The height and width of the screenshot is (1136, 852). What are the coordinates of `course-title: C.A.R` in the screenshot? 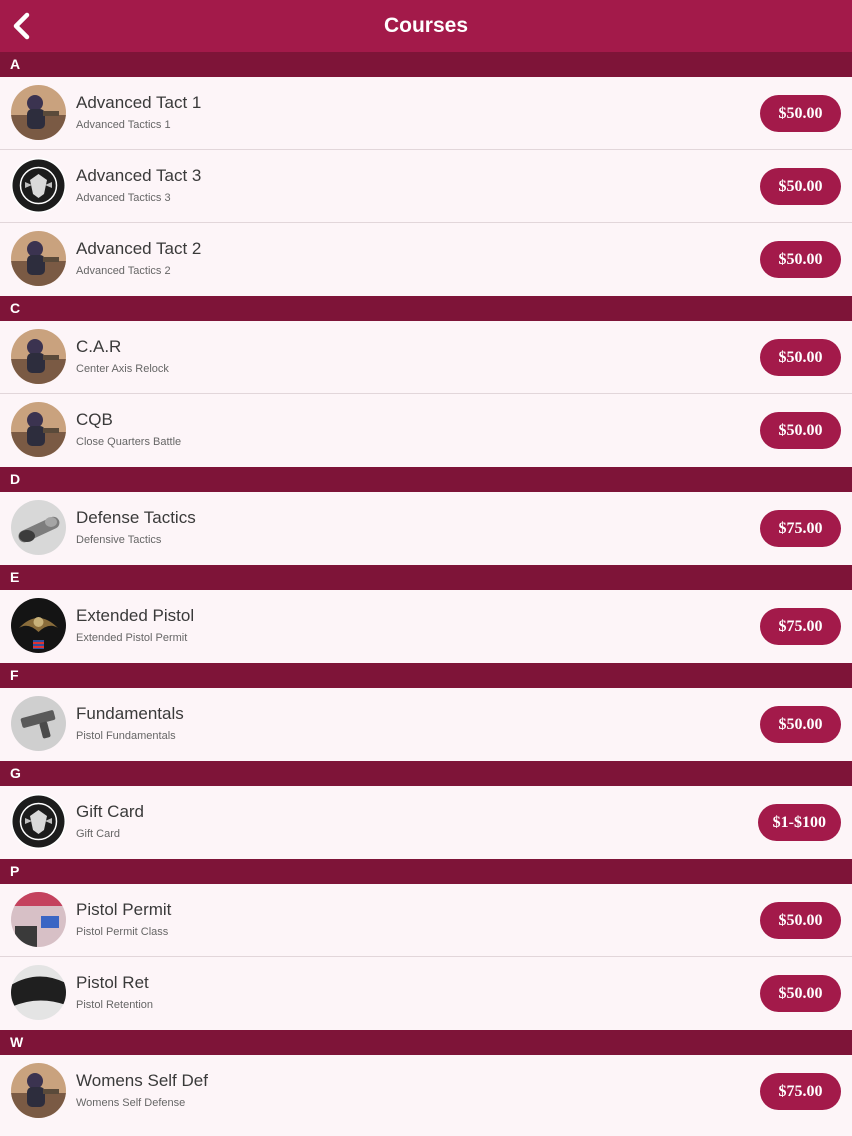 It's located at (99, 346).